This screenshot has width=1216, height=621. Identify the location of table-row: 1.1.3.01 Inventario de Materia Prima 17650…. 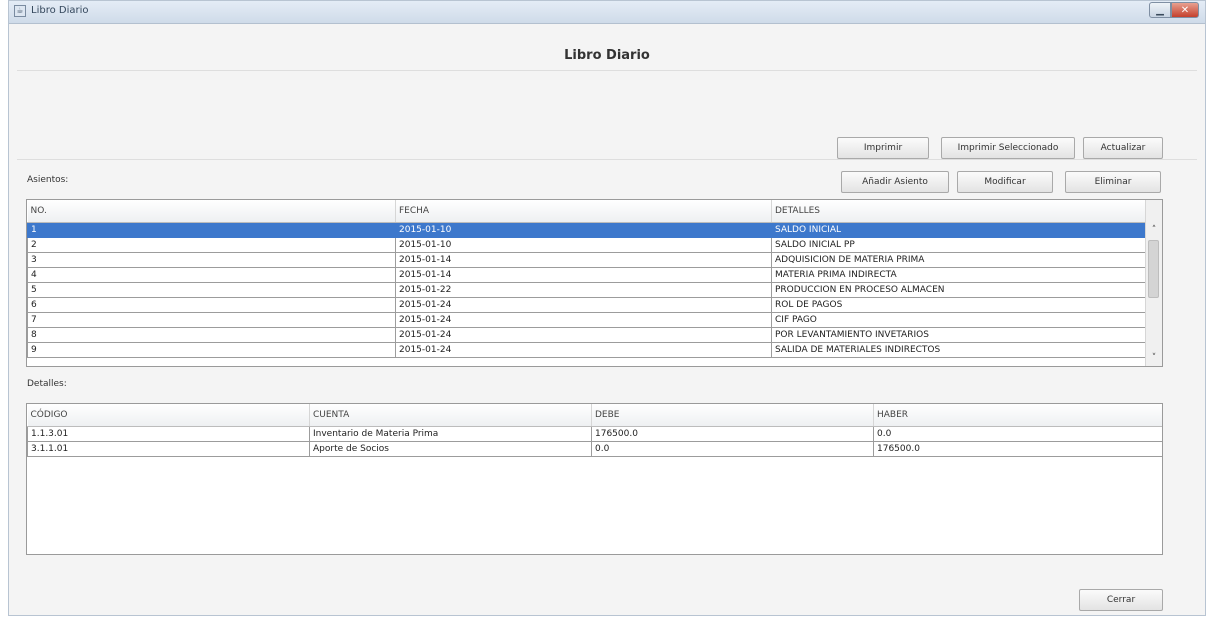
(594, 434).